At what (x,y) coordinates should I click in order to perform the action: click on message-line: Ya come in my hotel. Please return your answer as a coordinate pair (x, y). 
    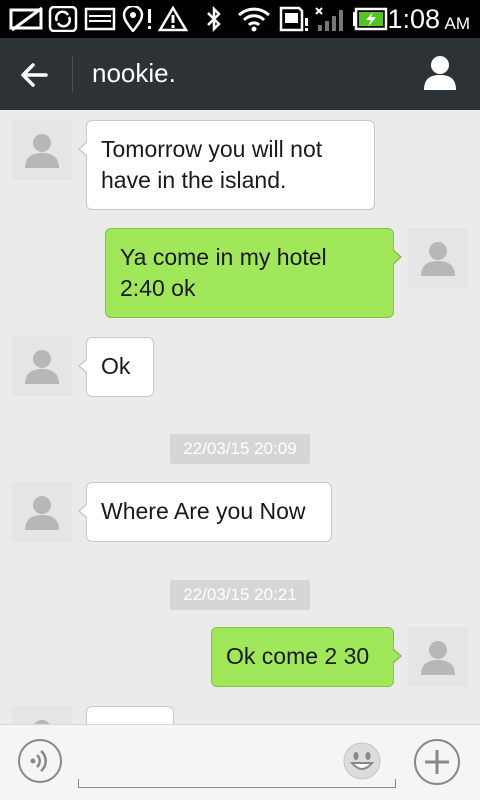
    Looking at the image, I should click on (223, 257).